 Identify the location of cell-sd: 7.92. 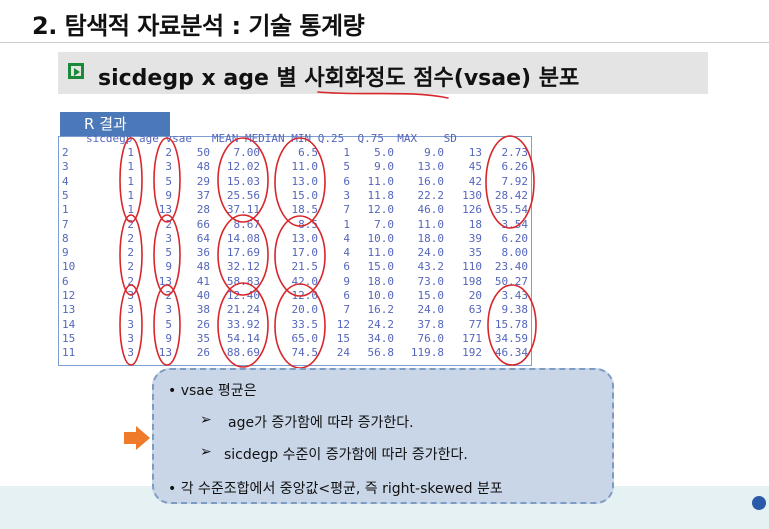
(515, 181).